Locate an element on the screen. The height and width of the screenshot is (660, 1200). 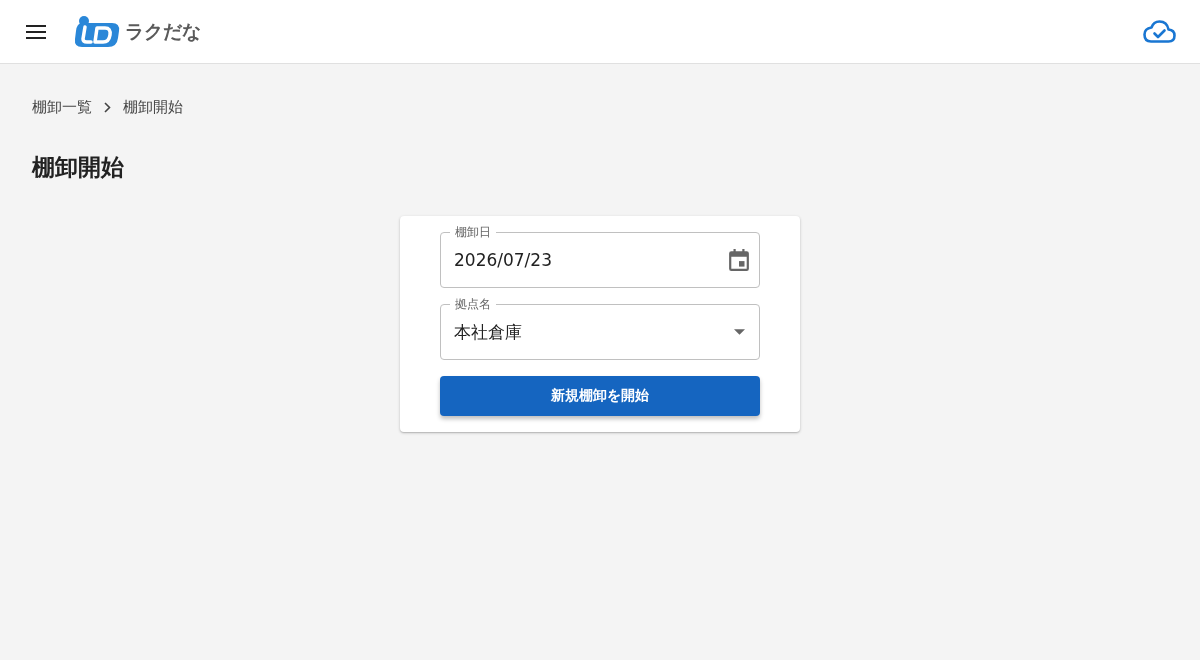
field-label: 拠点名 is located at coordinates (473, 304).